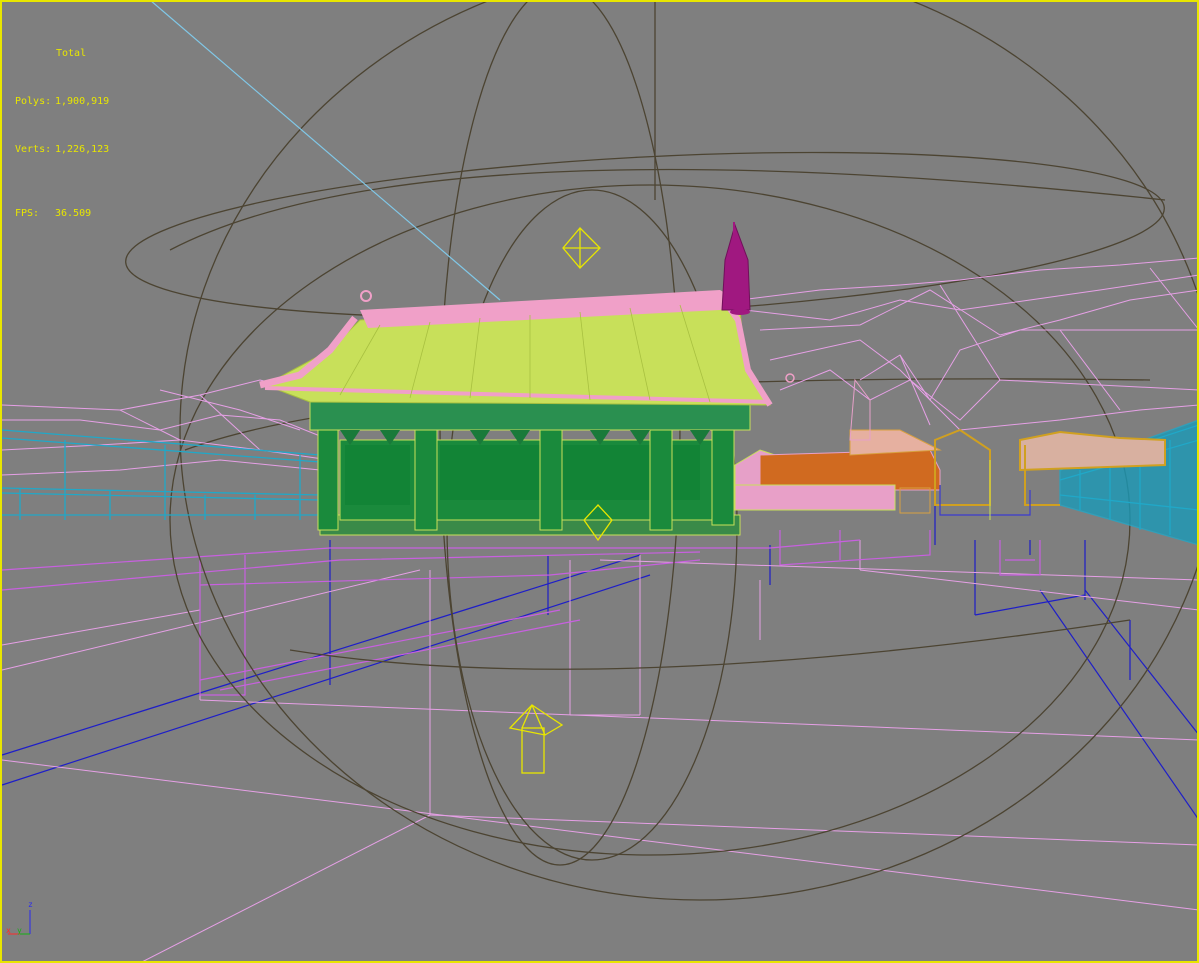  I want to click on stats-title: Total, so click(71, 53).